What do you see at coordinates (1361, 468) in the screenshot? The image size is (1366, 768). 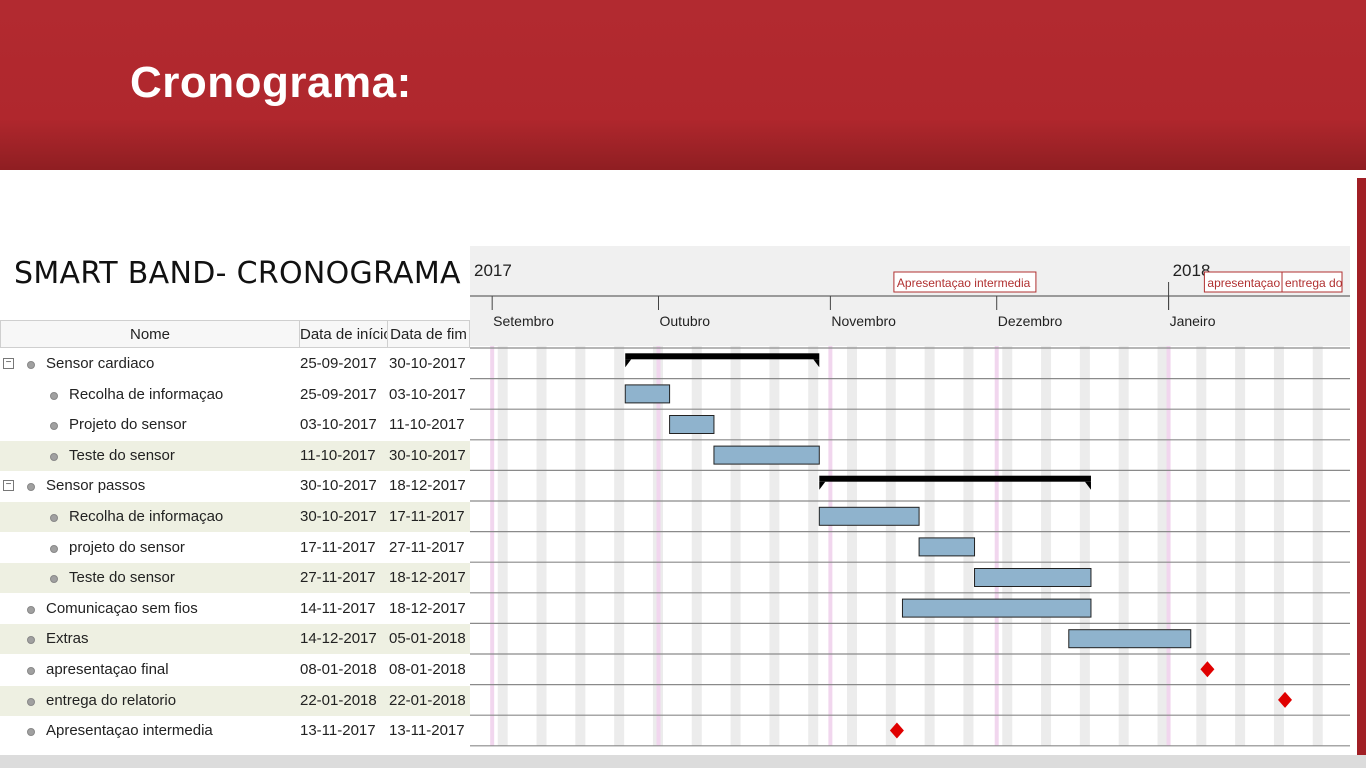 I see `decorative-strip` at bounding box center [1361, 468].